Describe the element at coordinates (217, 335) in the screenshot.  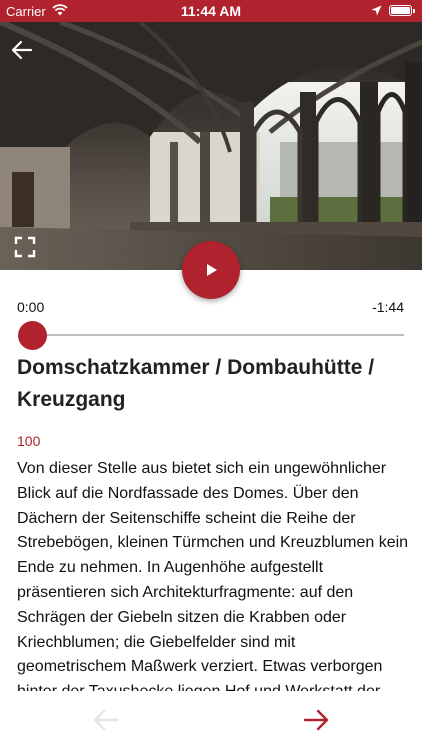
I see `audio-progress-track` at that location.